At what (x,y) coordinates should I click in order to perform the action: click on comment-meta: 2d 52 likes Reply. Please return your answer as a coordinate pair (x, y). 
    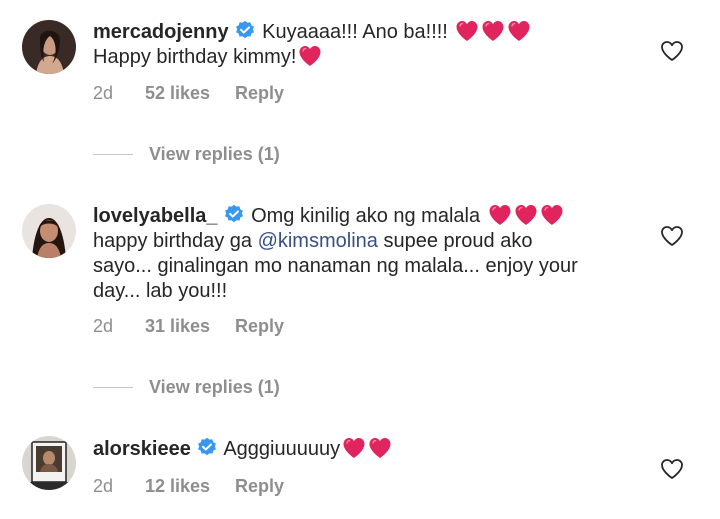
    Looking at the image, I should click on (188, 93).